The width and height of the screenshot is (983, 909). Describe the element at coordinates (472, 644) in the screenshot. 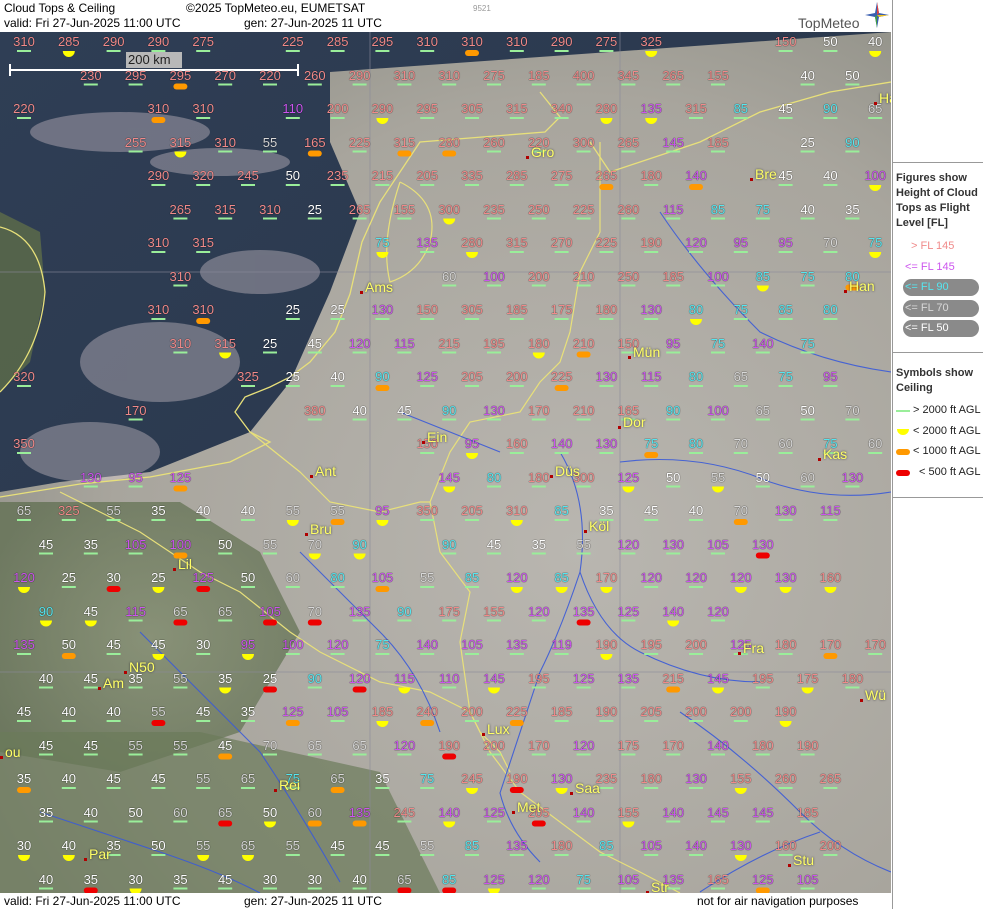

I see `cloud-top-value: 105` at that location.